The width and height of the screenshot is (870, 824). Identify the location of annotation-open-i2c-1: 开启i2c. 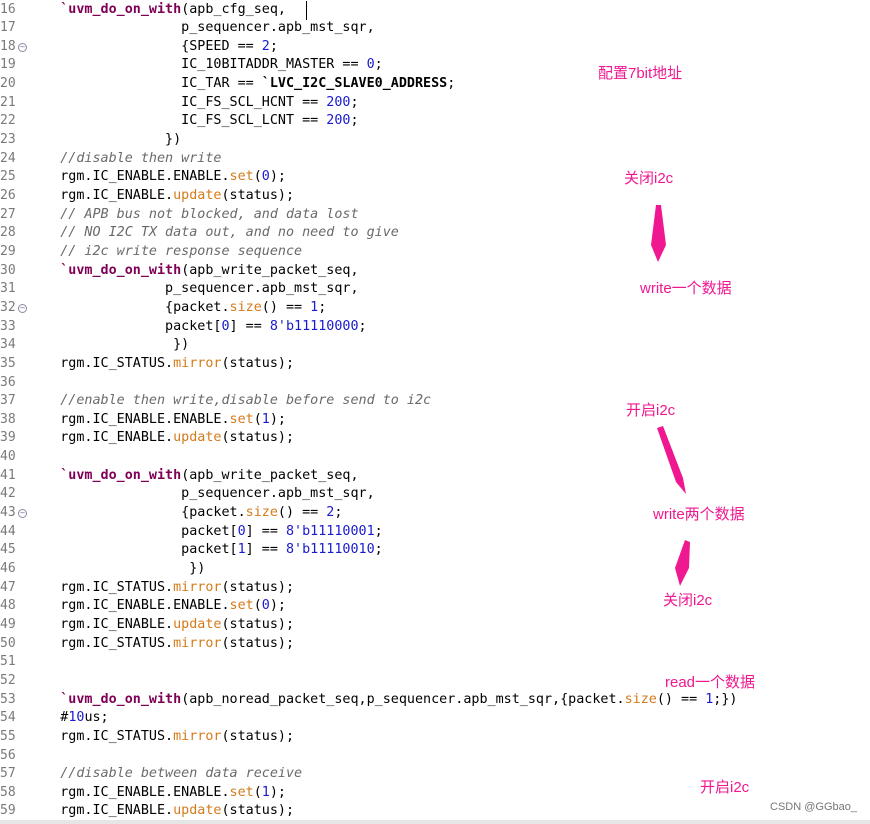
(651, 410).